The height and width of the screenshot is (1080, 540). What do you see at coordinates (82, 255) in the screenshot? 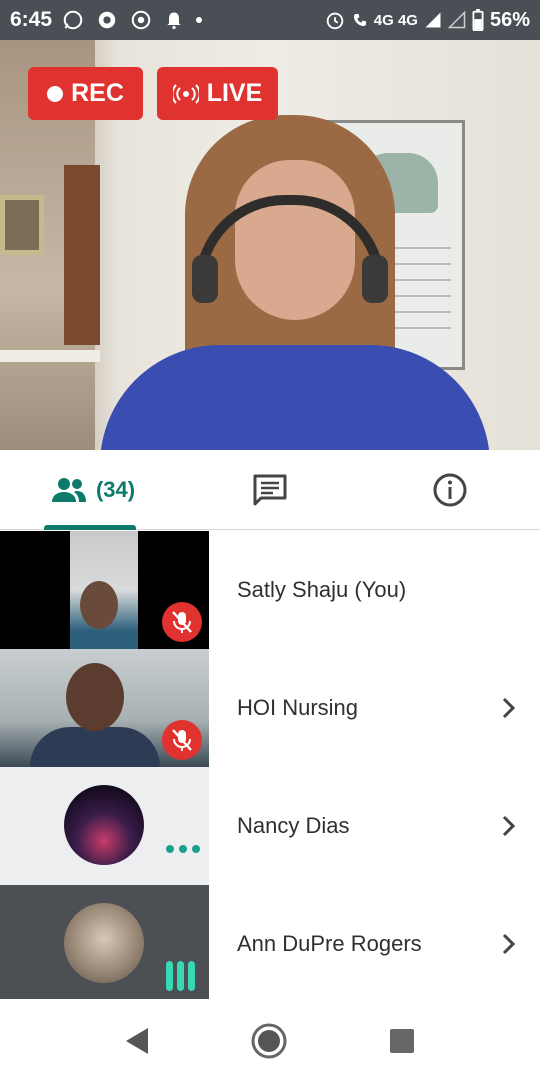
I see `video-background-door` at bounding box center [82, 255].